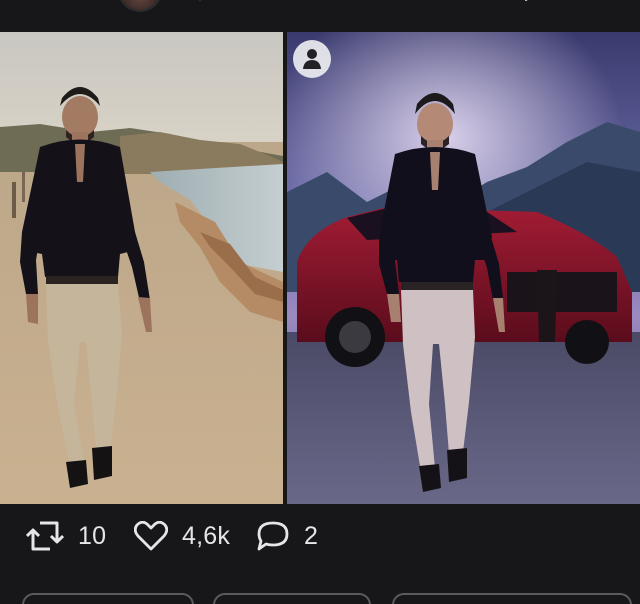  What do you see at coordinates (151, 536) in the screenshot?
I see `heart-icon` at bounding box center [151, 536].